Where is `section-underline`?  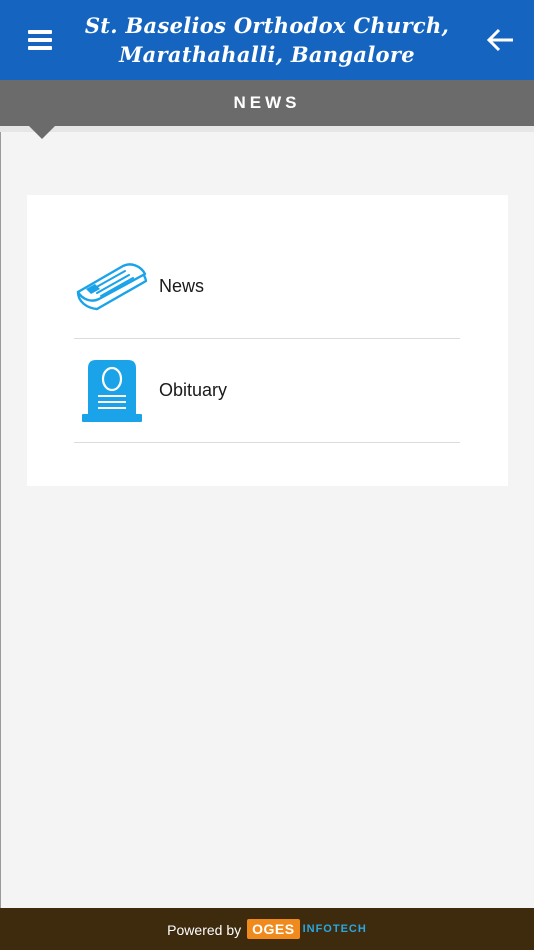
section-underline is located at coordinates (267, 129).